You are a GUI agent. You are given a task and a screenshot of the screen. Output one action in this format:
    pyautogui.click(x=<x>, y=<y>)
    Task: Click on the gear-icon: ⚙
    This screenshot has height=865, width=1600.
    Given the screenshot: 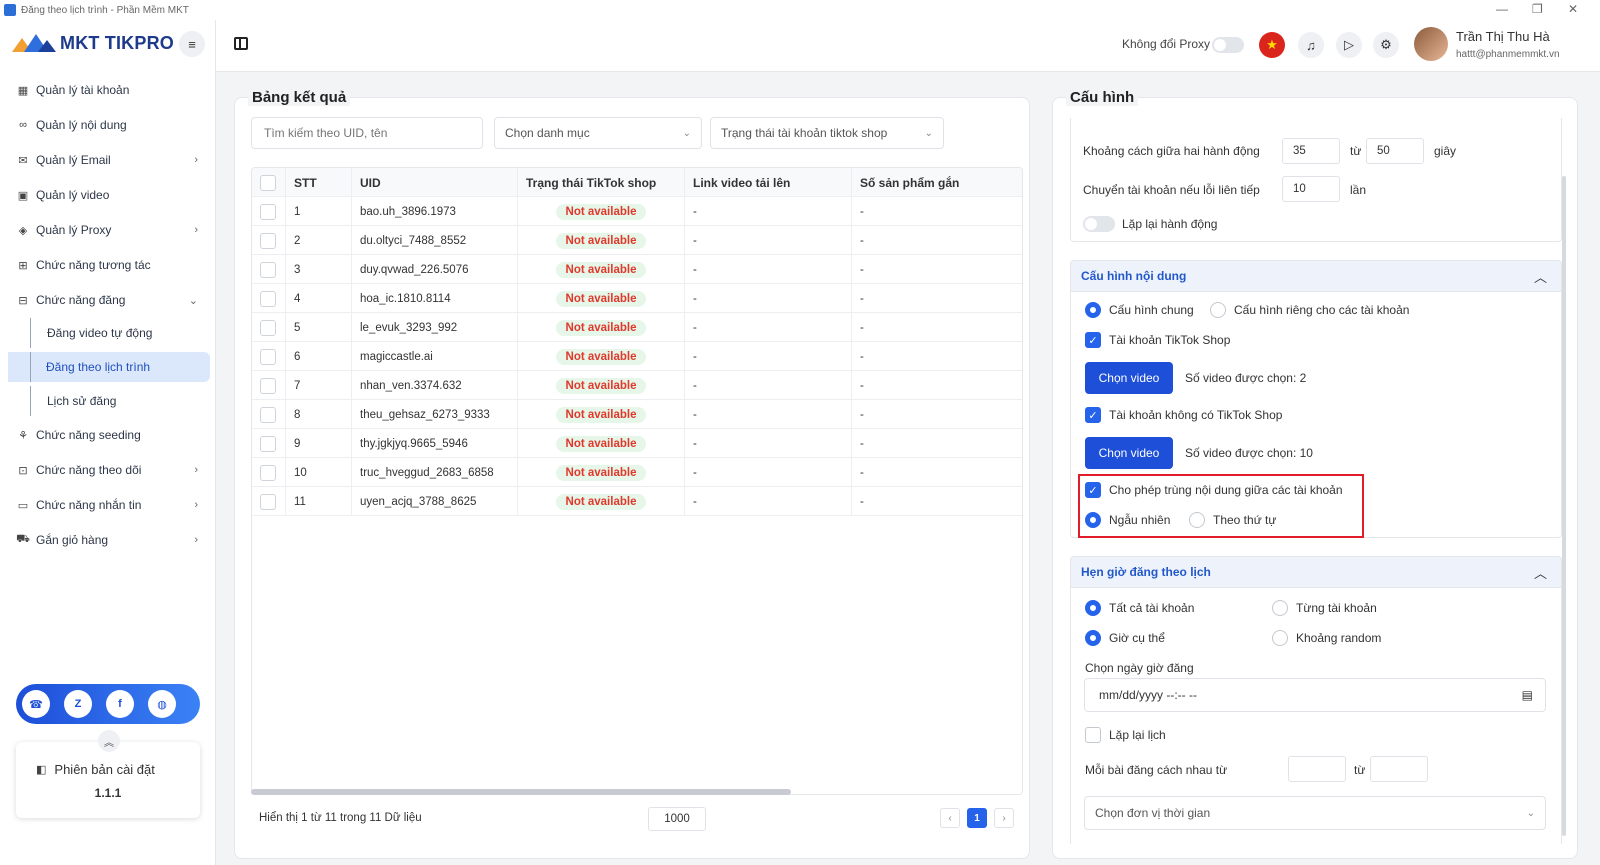 What is the action you would take?
    pyautogui.click(x=1386, y=45)
    